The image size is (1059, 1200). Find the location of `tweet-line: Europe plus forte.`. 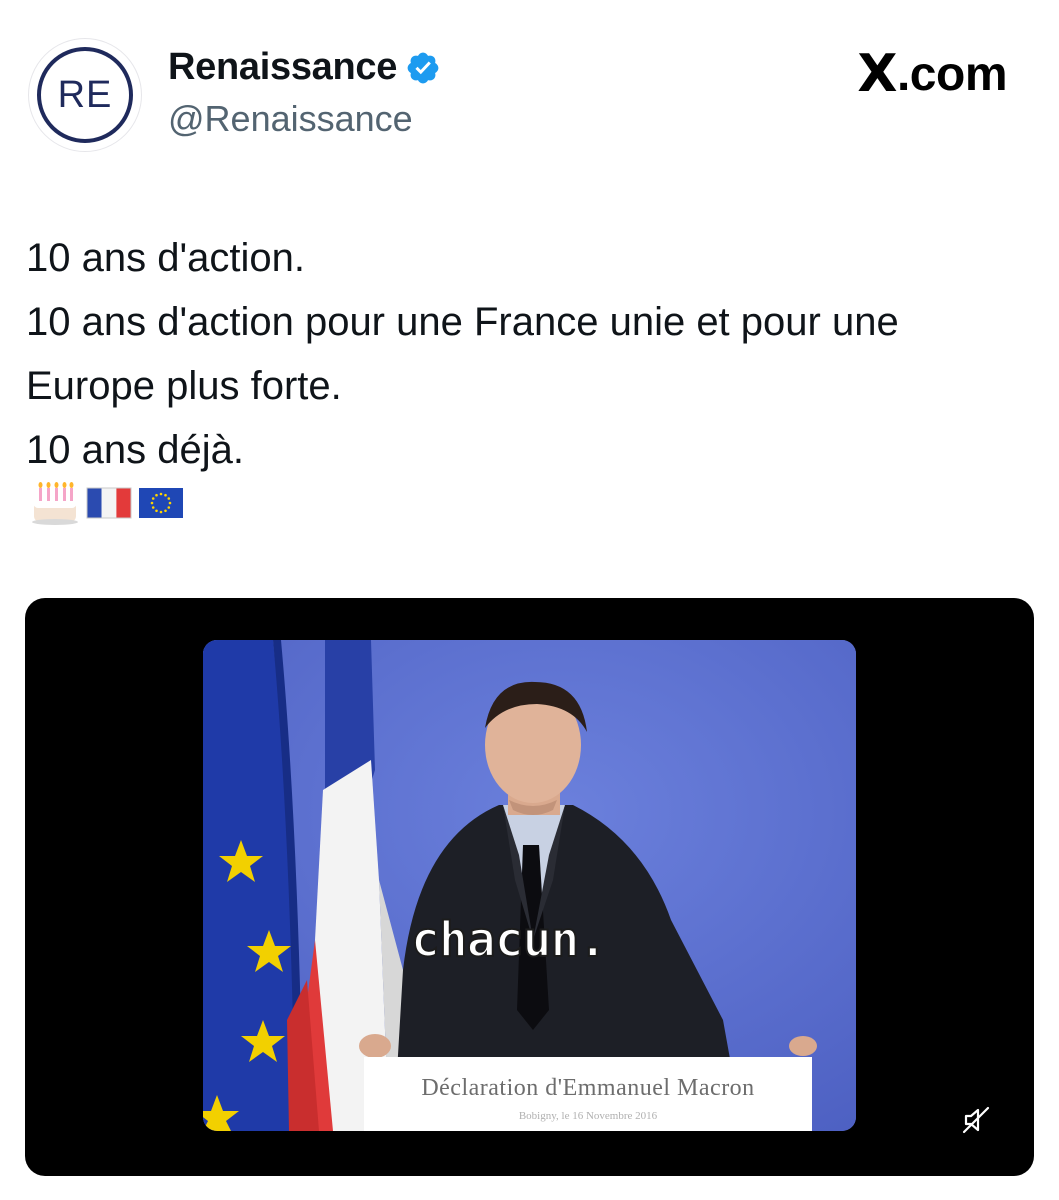

tweet-line: Europe plus forte. is located at coordinates (184, 386).